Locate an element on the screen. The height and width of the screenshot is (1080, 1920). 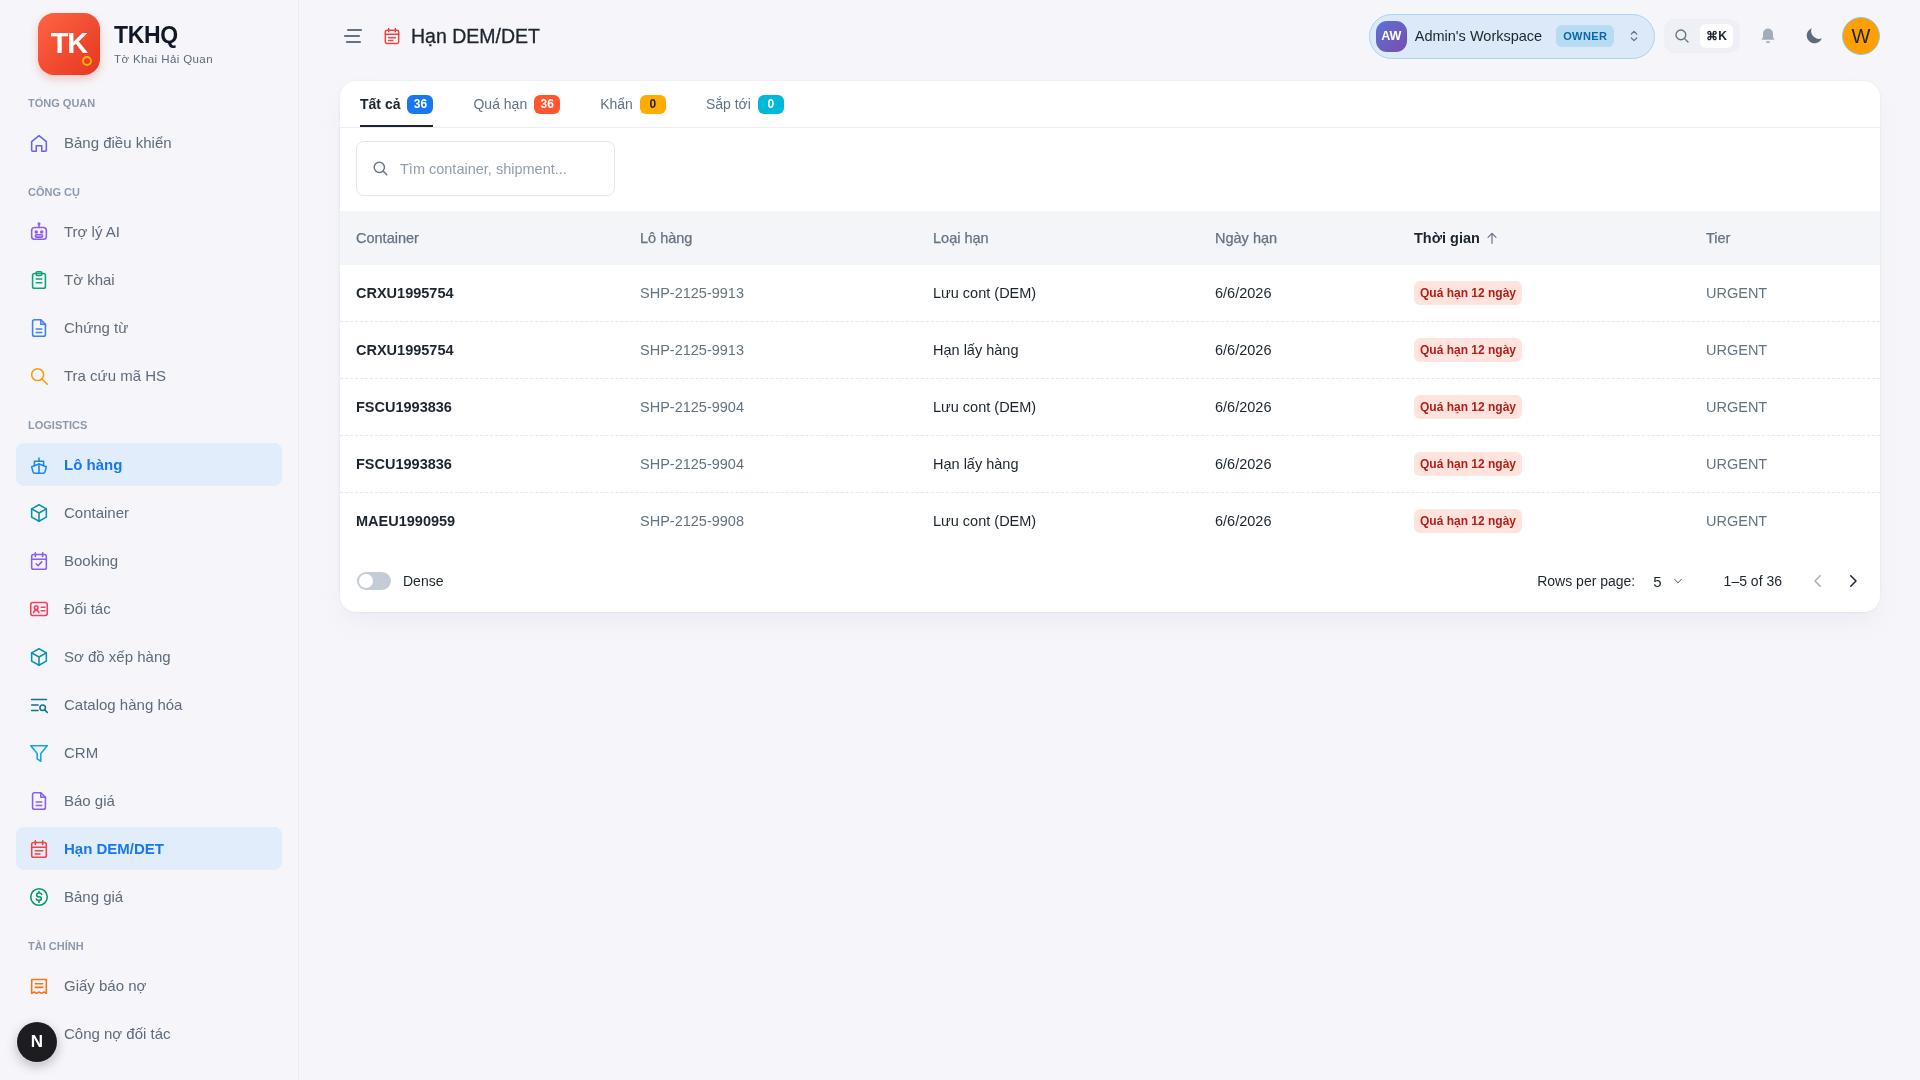
column-header: Lô hàng is located at coordinates (666, 238).